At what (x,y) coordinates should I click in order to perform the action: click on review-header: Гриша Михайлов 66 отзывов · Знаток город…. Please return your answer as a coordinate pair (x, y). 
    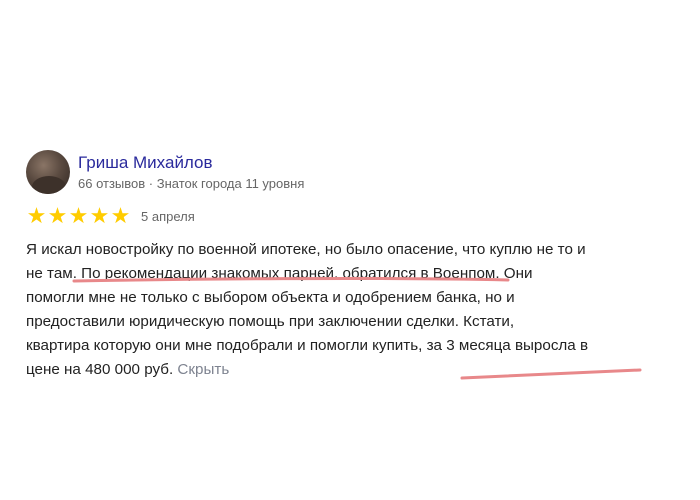
    Looking at the image, I should click on (341, 172).